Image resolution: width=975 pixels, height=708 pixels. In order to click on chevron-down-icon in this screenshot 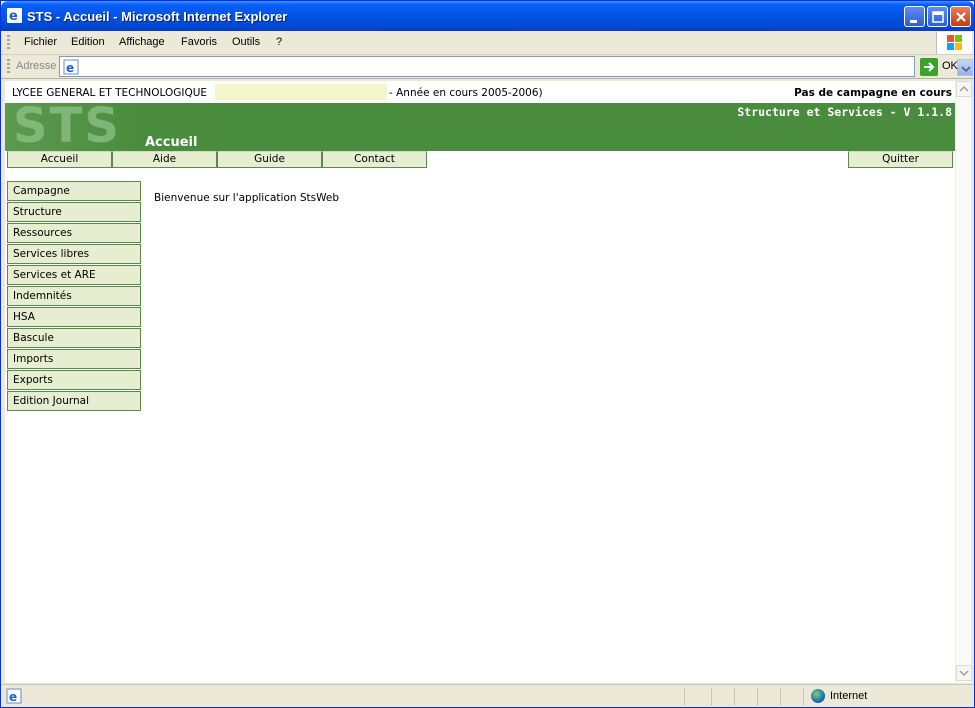, I will do `click(964, 673)`.